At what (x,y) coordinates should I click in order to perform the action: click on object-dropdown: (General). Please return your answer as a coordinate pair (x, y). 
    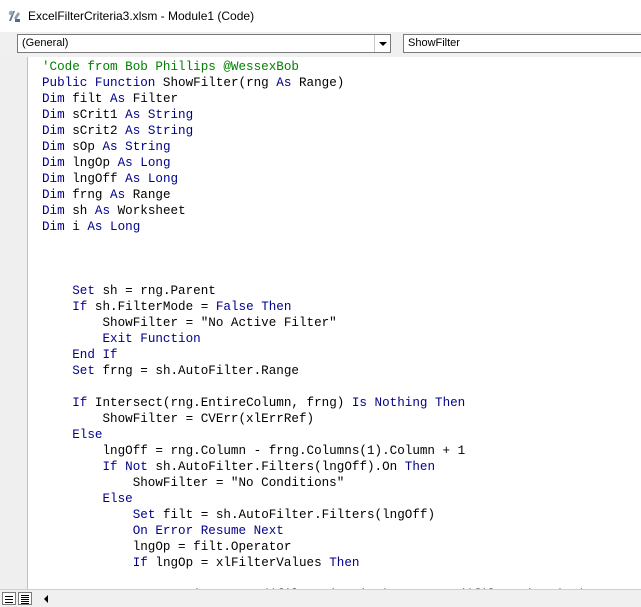
    Looking at the image, I should click on (204, 43).